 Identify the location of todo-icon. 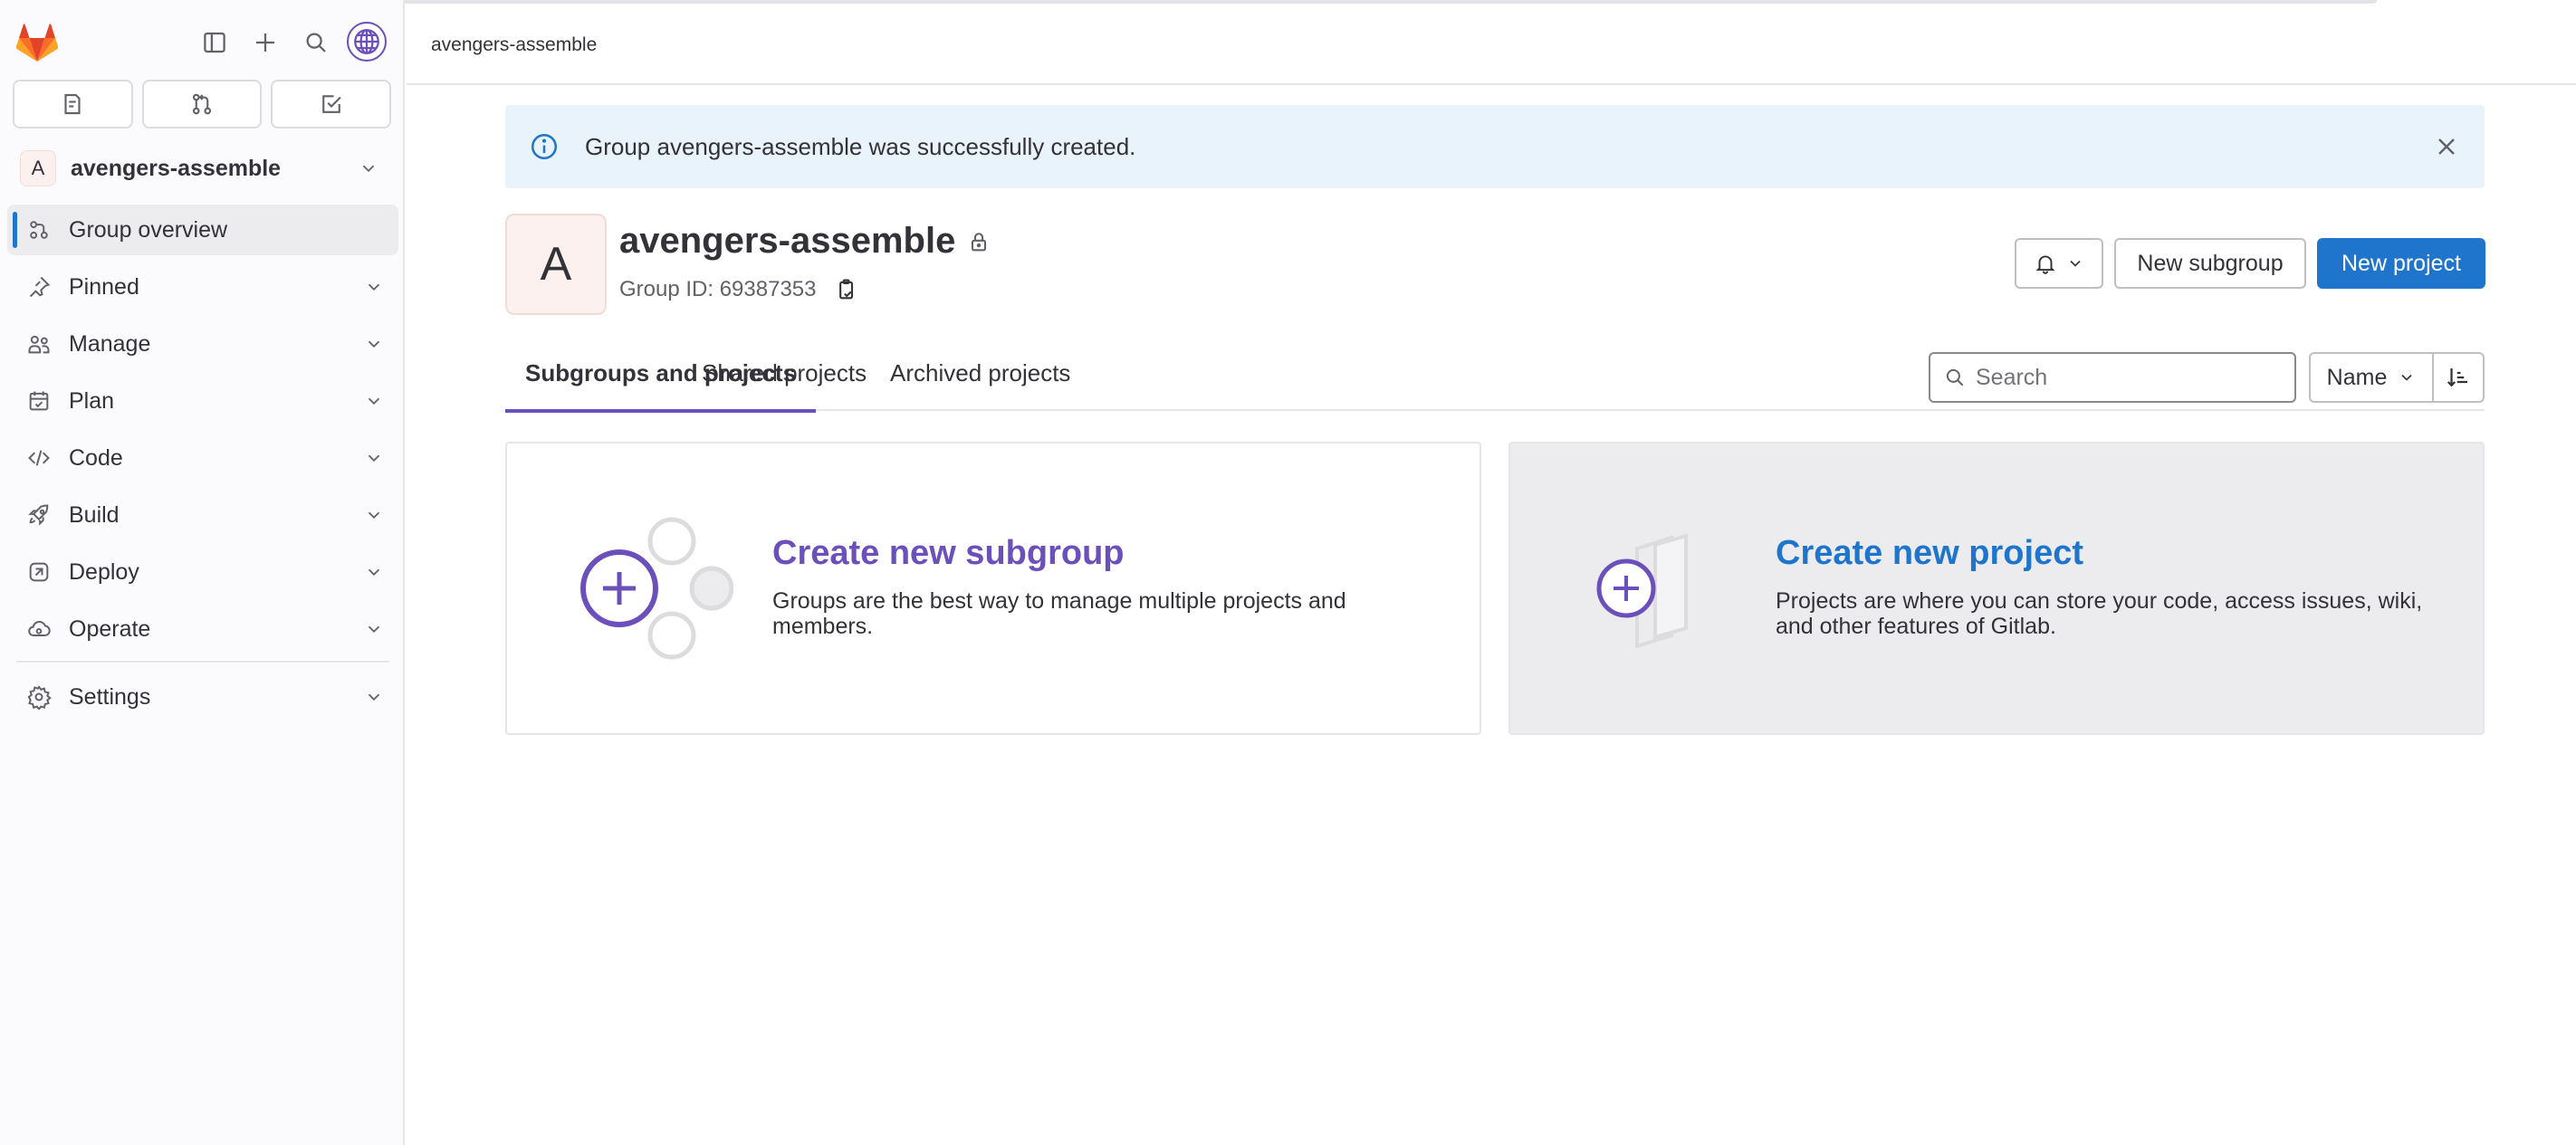
(331, 104).